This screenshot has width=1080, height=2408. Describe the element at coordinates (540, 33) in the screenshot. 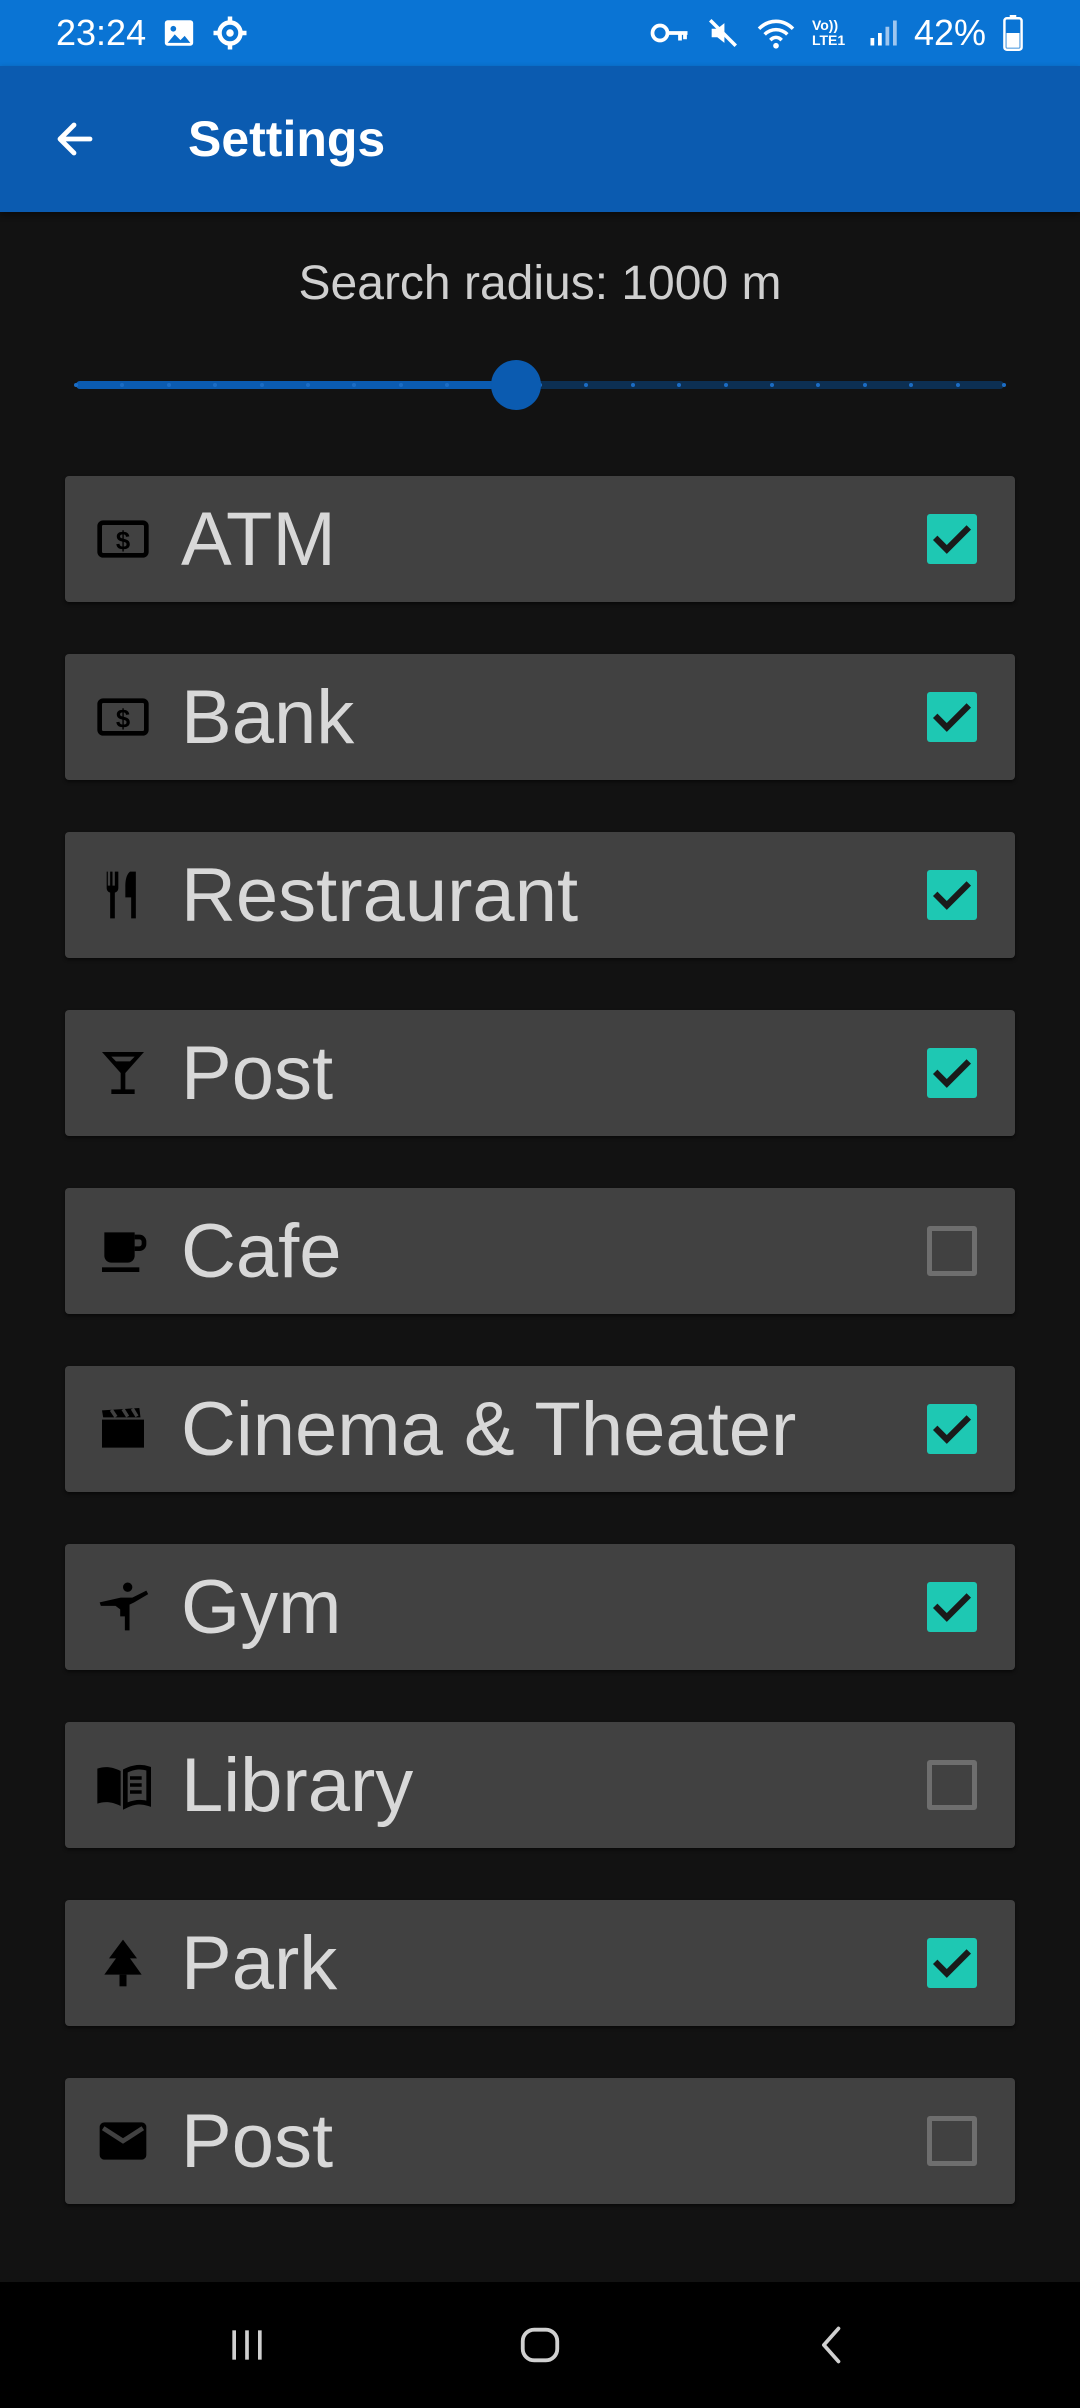

I see `status-bar: 23:24 Vo)) LTE1 42%` at that location.